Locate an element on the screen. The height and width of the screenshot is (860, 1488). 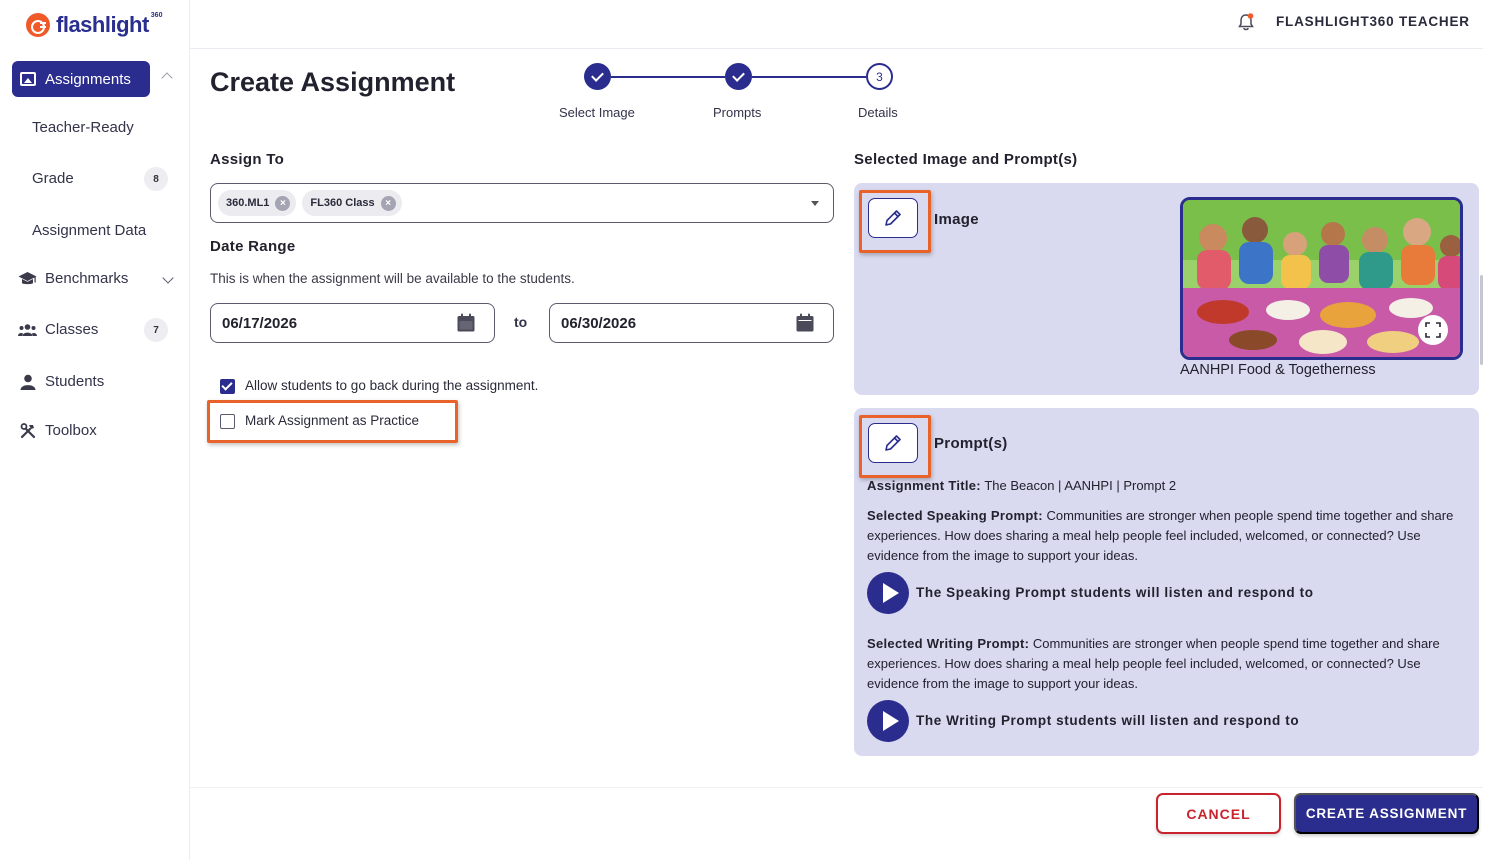
writing-prompt-label: Selected Writing Prompt: is located at coordinates (948, 643).